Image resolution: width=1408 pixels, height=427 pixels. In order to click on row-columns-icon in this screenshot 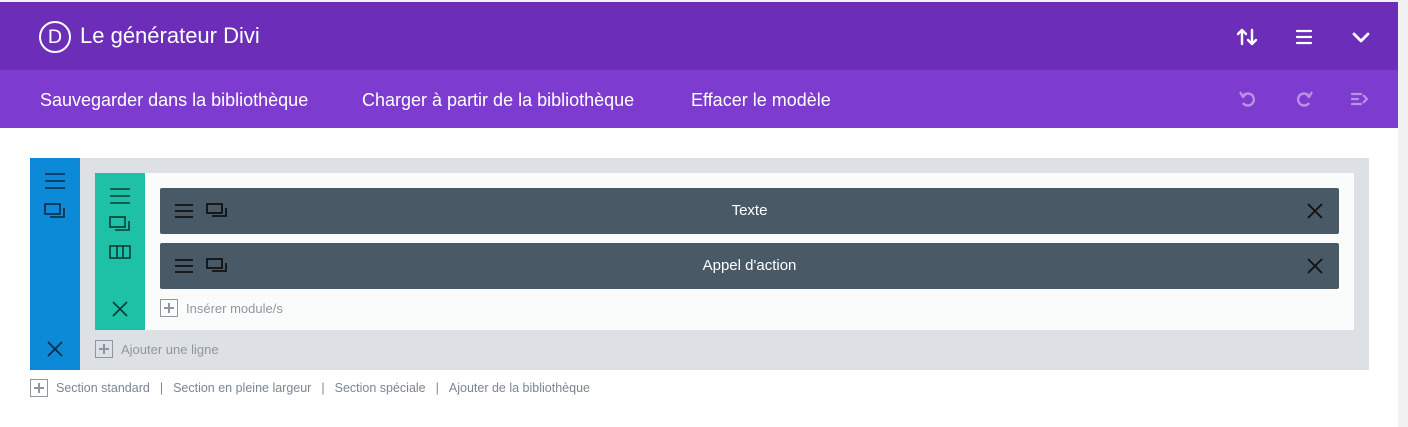, I will do `click(120, 252)`.